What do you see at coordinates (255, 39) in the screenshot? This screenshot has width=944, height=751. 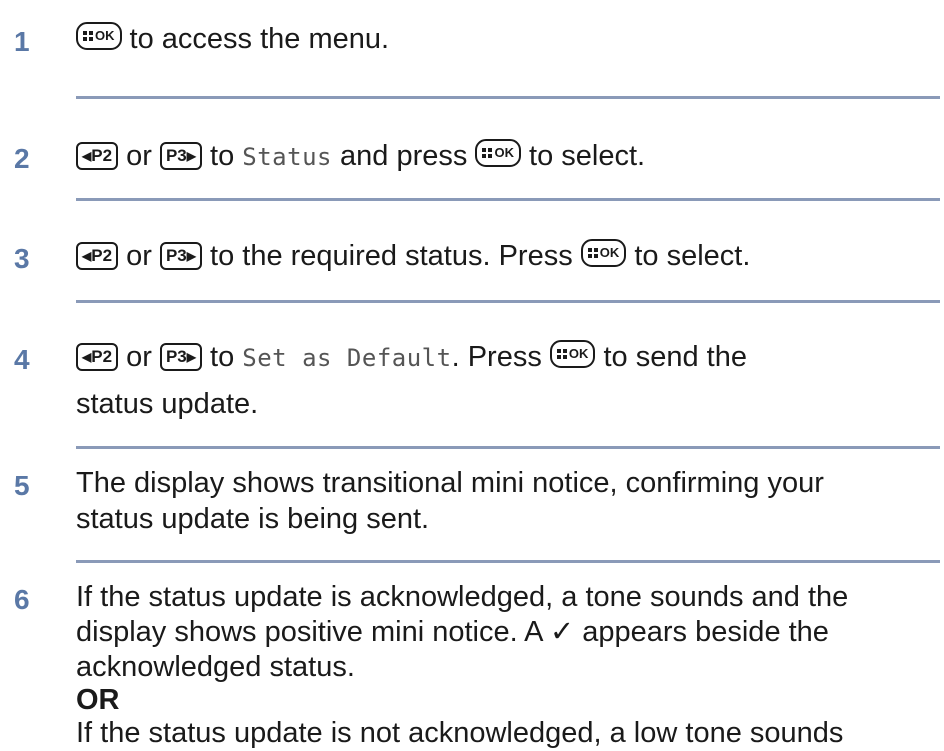 I see `step-text-segment: to access the menu.` at bounding box center [255, 39].